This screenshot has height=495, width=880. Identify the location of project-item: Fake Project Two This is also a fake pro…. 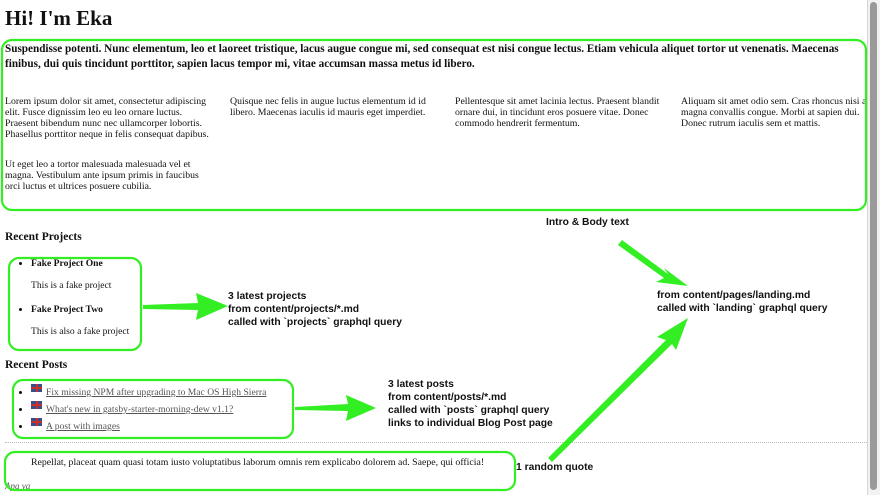
(80, 321).